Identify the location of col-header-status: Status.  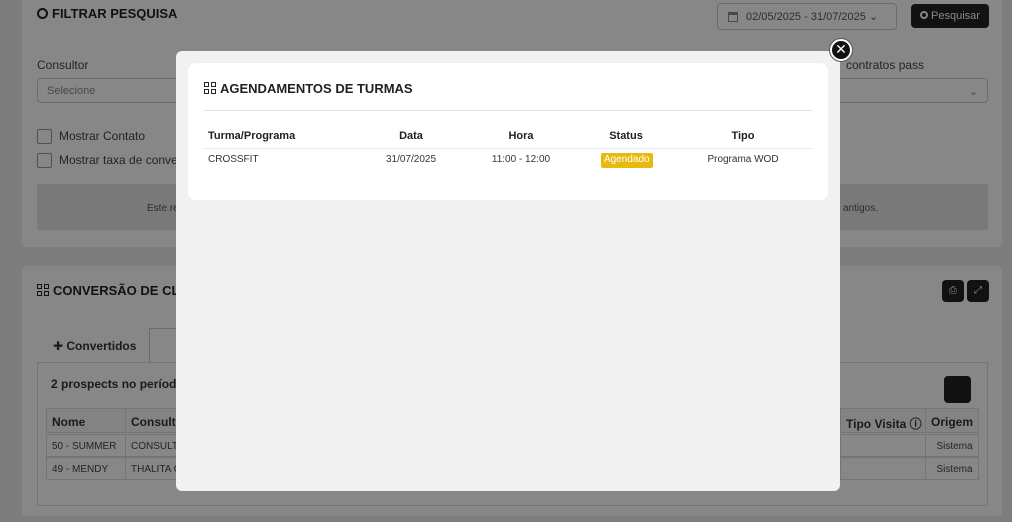
(626, 136).